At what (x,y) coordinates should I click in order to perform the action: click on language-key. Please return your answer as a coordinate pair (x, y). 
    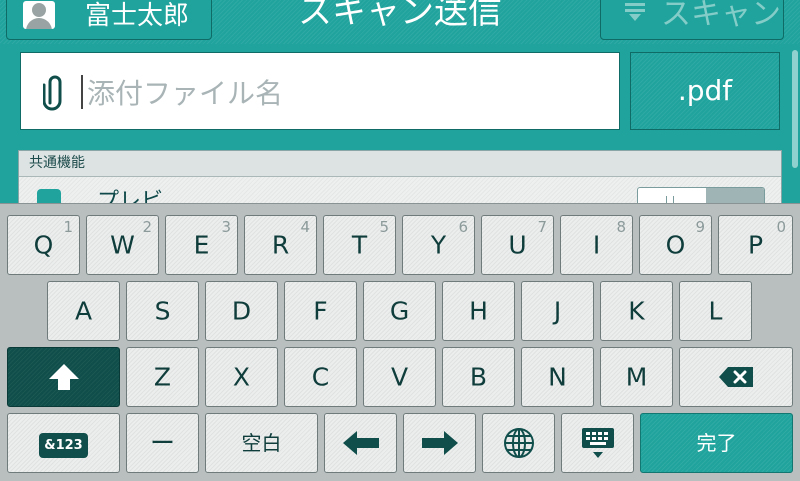
    Looking at the image, I should click on (518, 443).